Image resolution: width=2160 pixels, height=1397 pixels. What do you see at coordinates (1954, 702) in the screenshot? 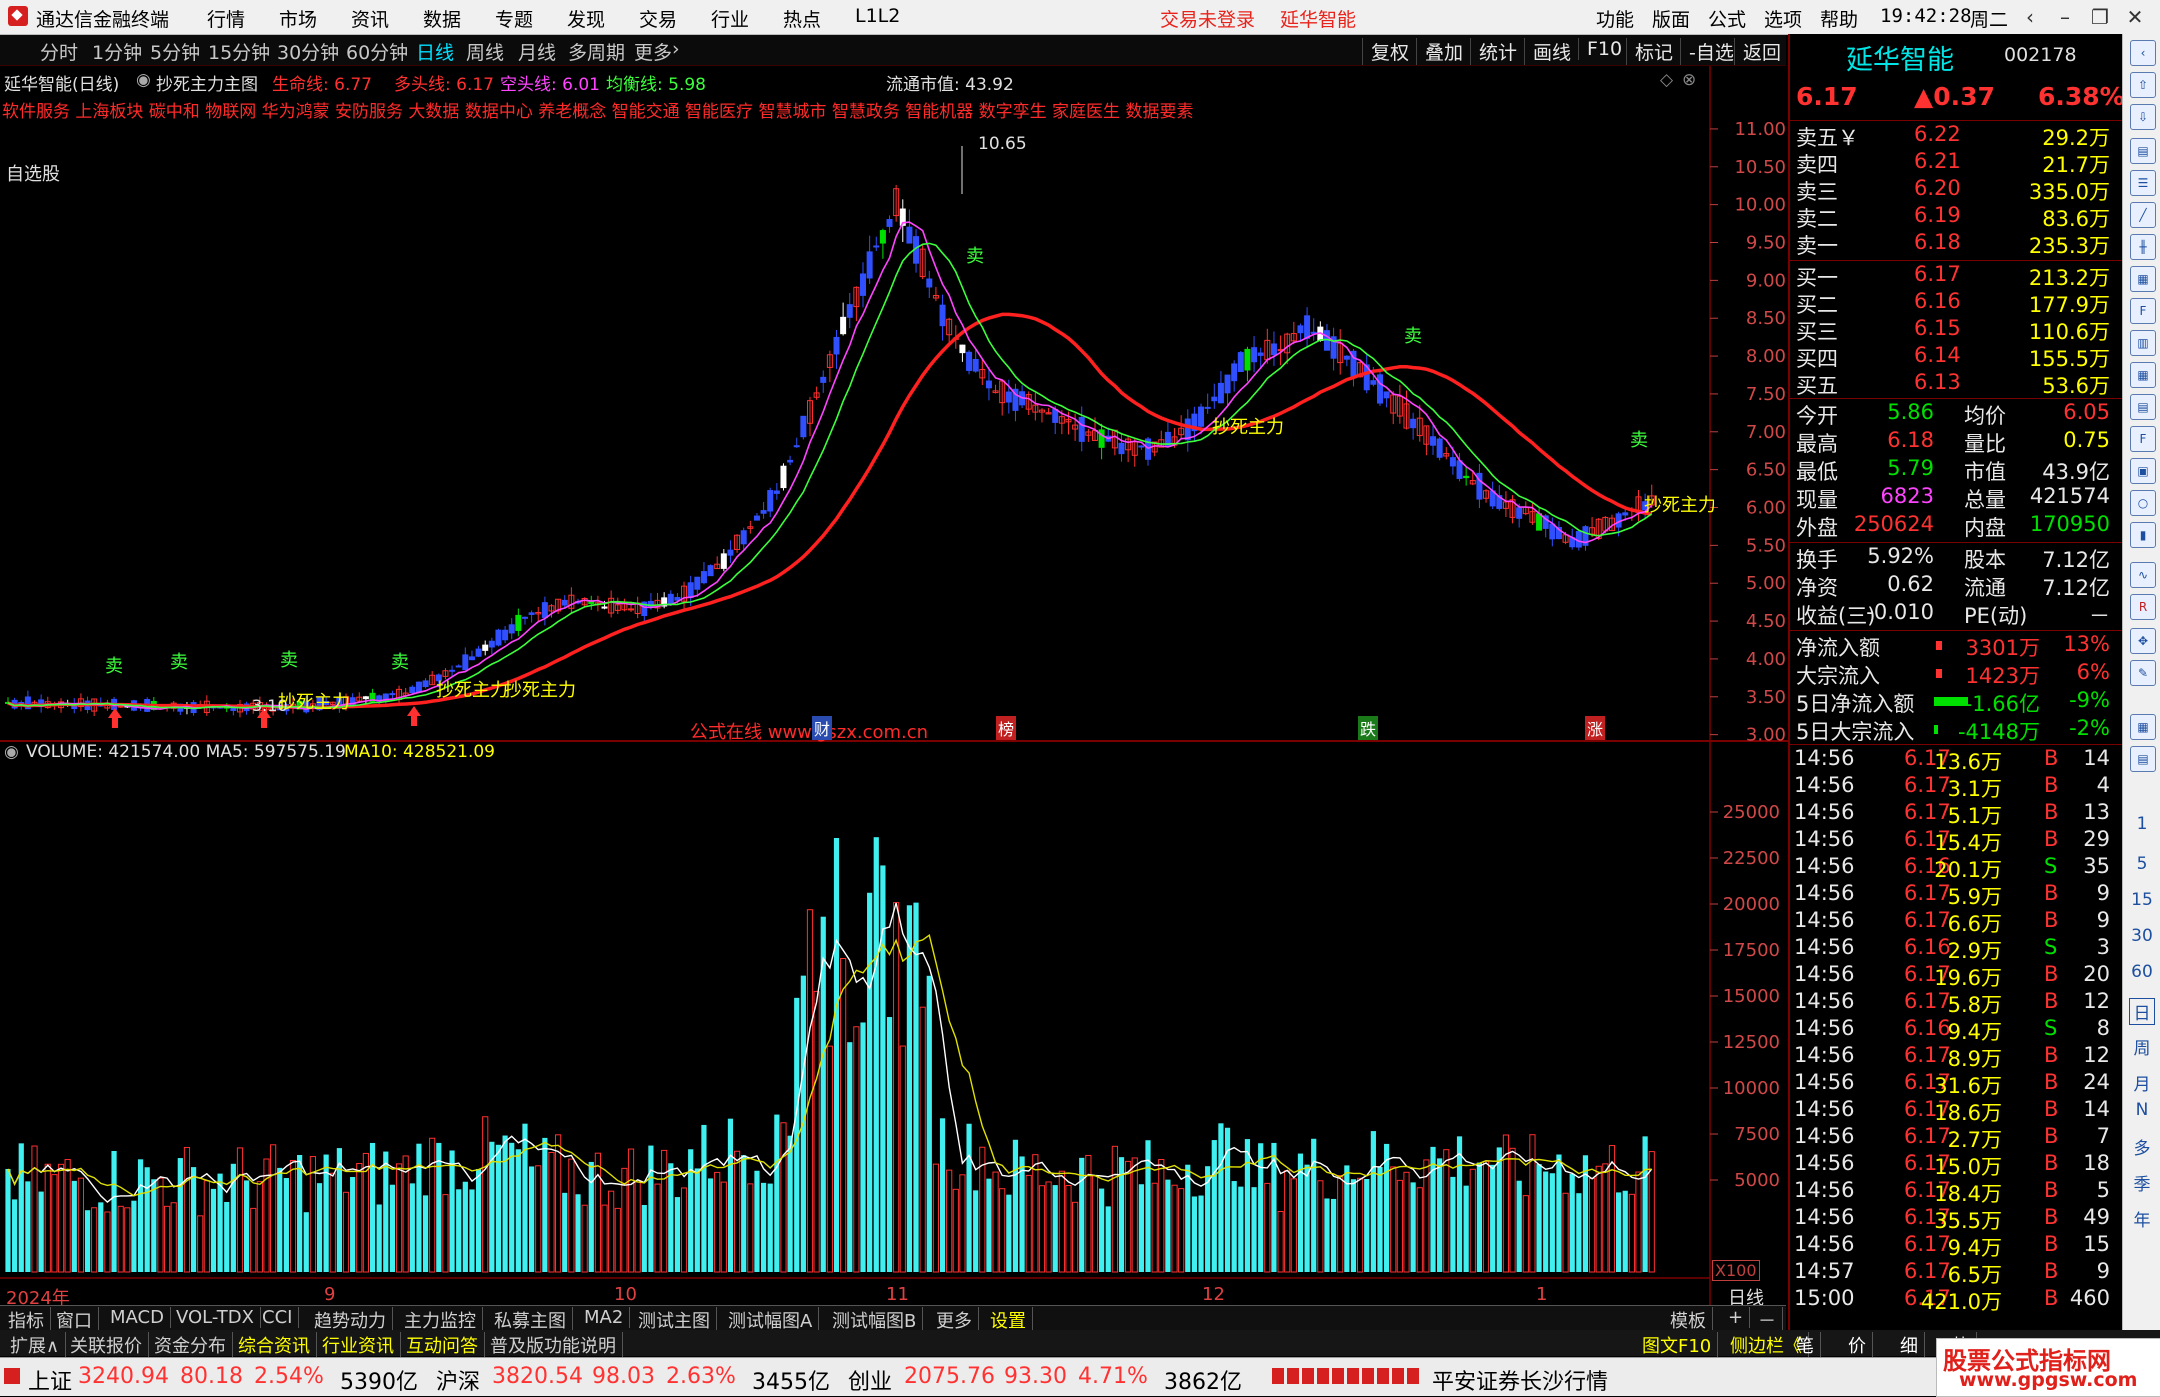
I see `flow-row: 5日净流入额 -1.66亿 -9%` at bounding box center [1954, 702].